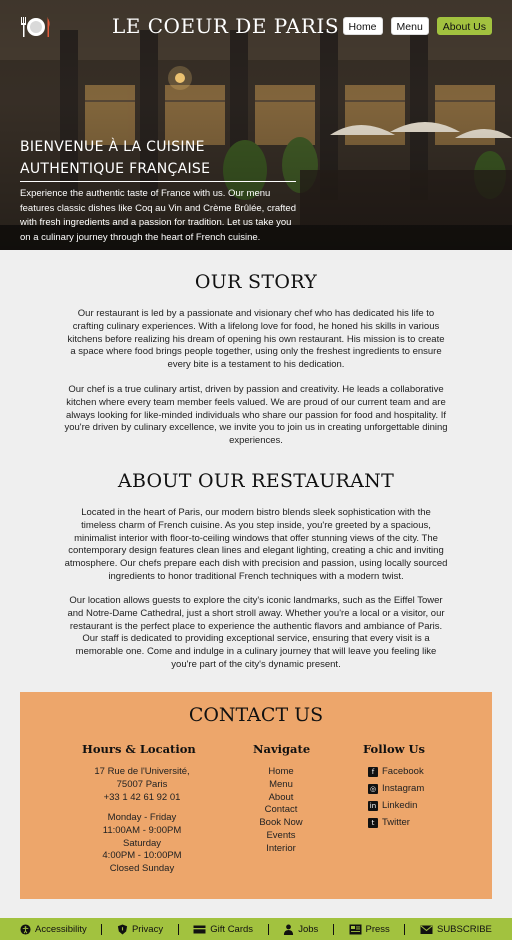 Image resolution: width=512 pixels, height=940 pixels. What do you see at coordinates (403, 788) in the screenshot?
I see `social-label: Instagram` at bounding box center [403, 788].